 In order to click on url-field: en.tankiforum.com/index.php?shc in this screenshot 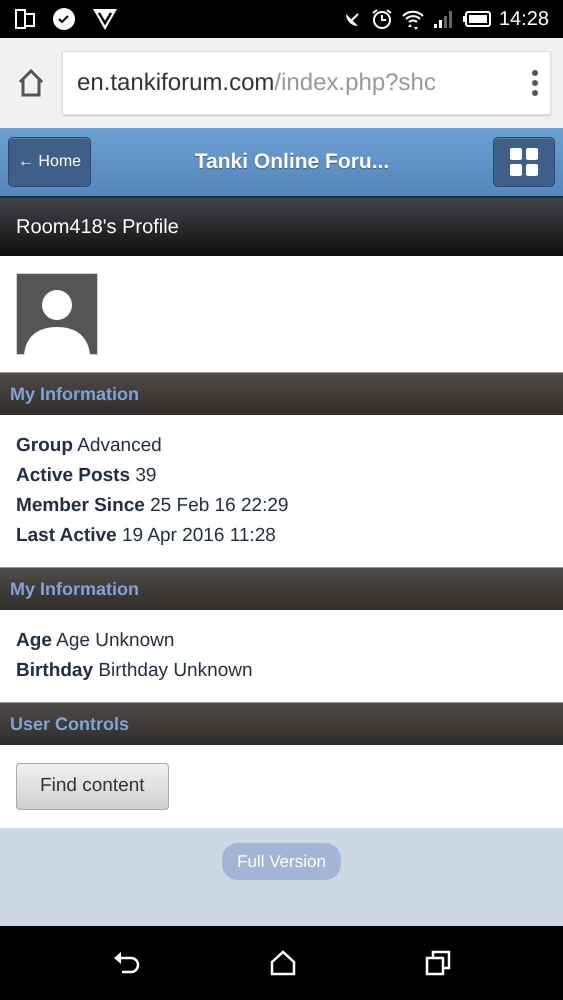, I will do `click(306, 83)`.